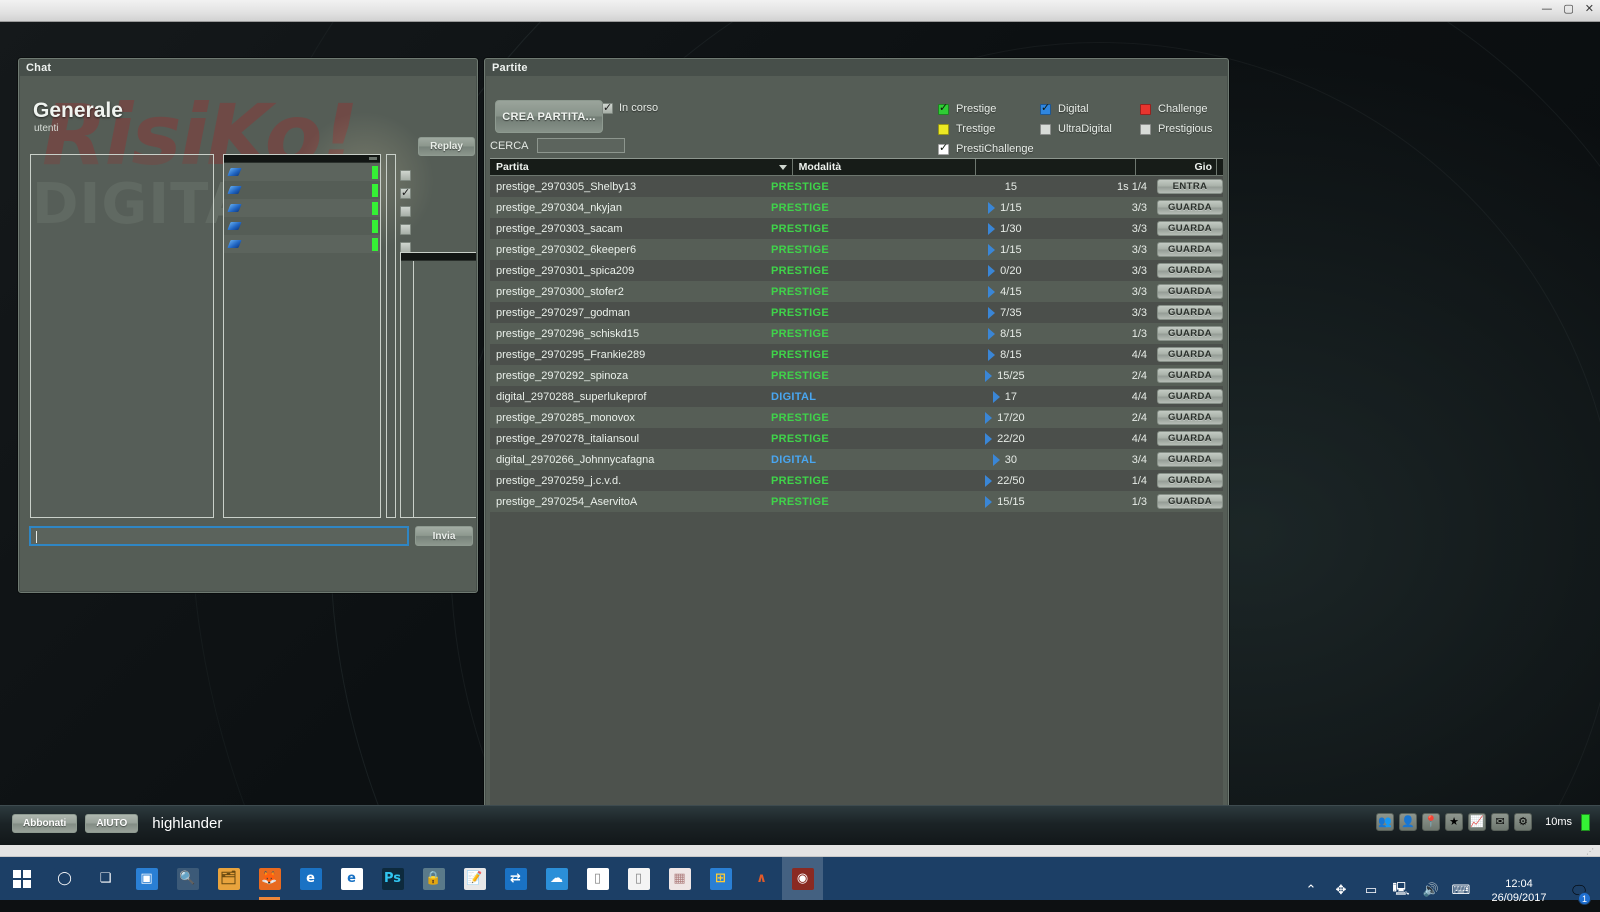 Image resolution: width=1600 pixels, height=912 pixels. Describe the element at coordinates (444, 536) in the screenshot. I see `send-button: Invia` at that location.